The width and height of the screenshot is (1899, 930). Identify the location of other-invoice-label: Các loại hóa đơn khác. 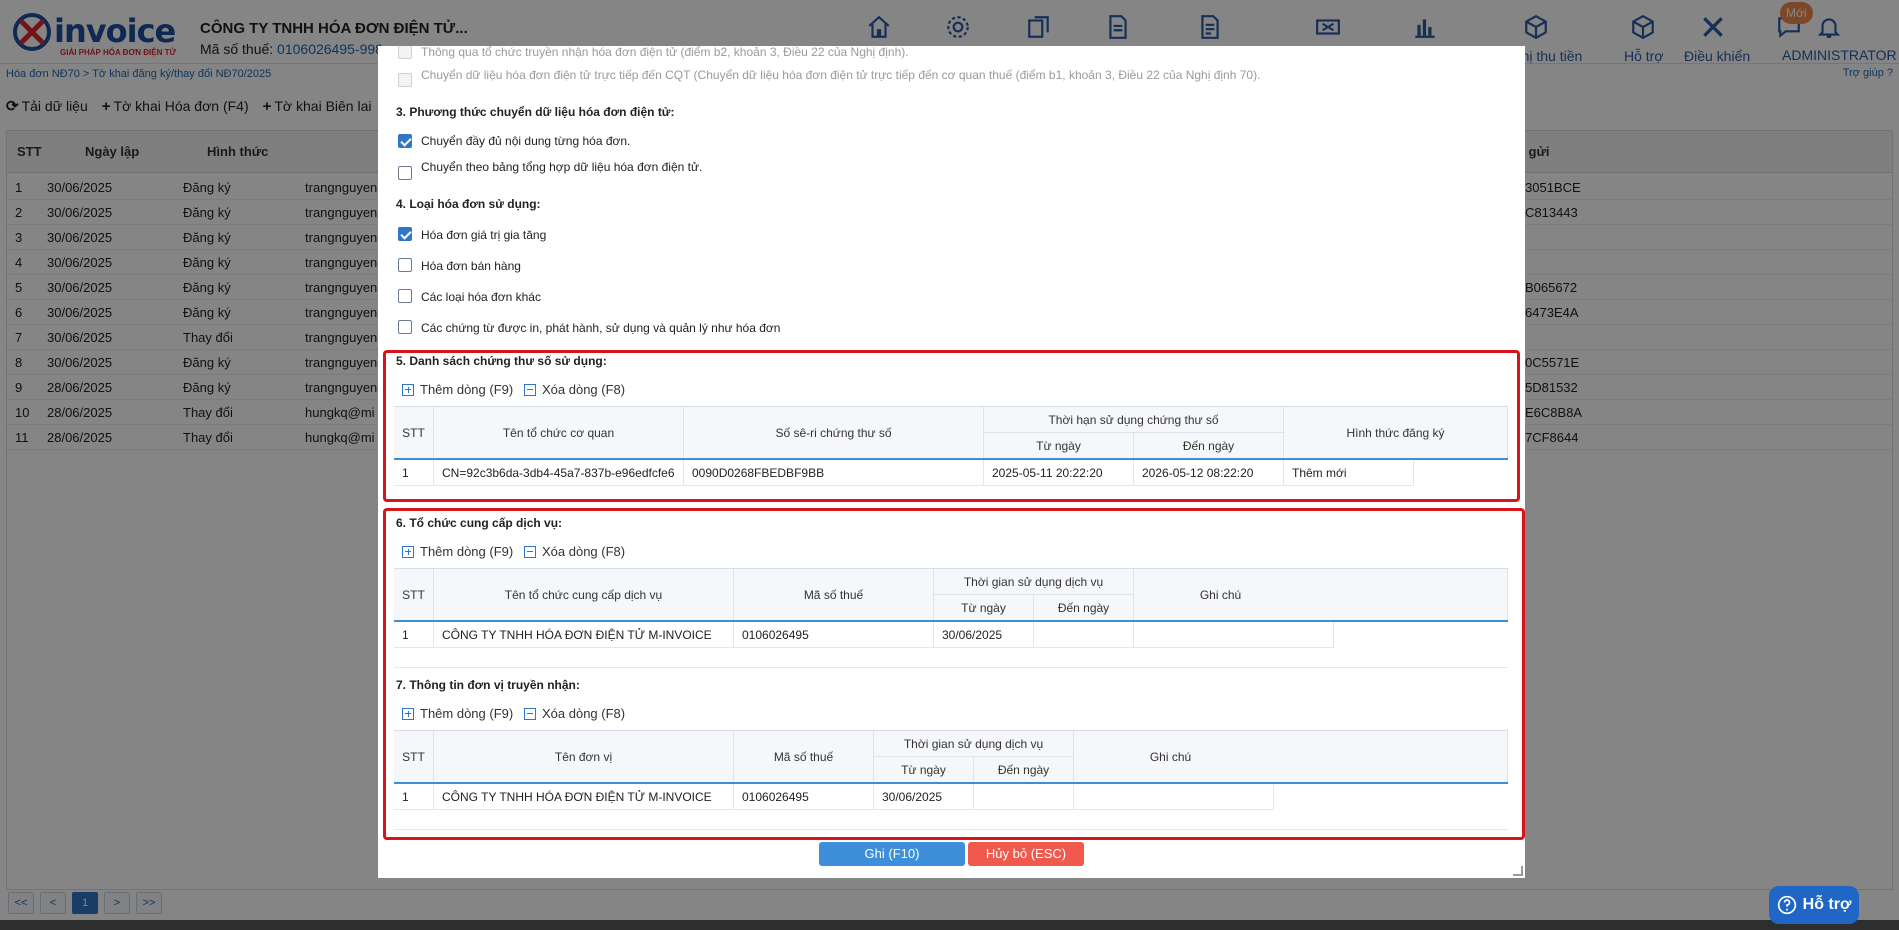
(481, 297).